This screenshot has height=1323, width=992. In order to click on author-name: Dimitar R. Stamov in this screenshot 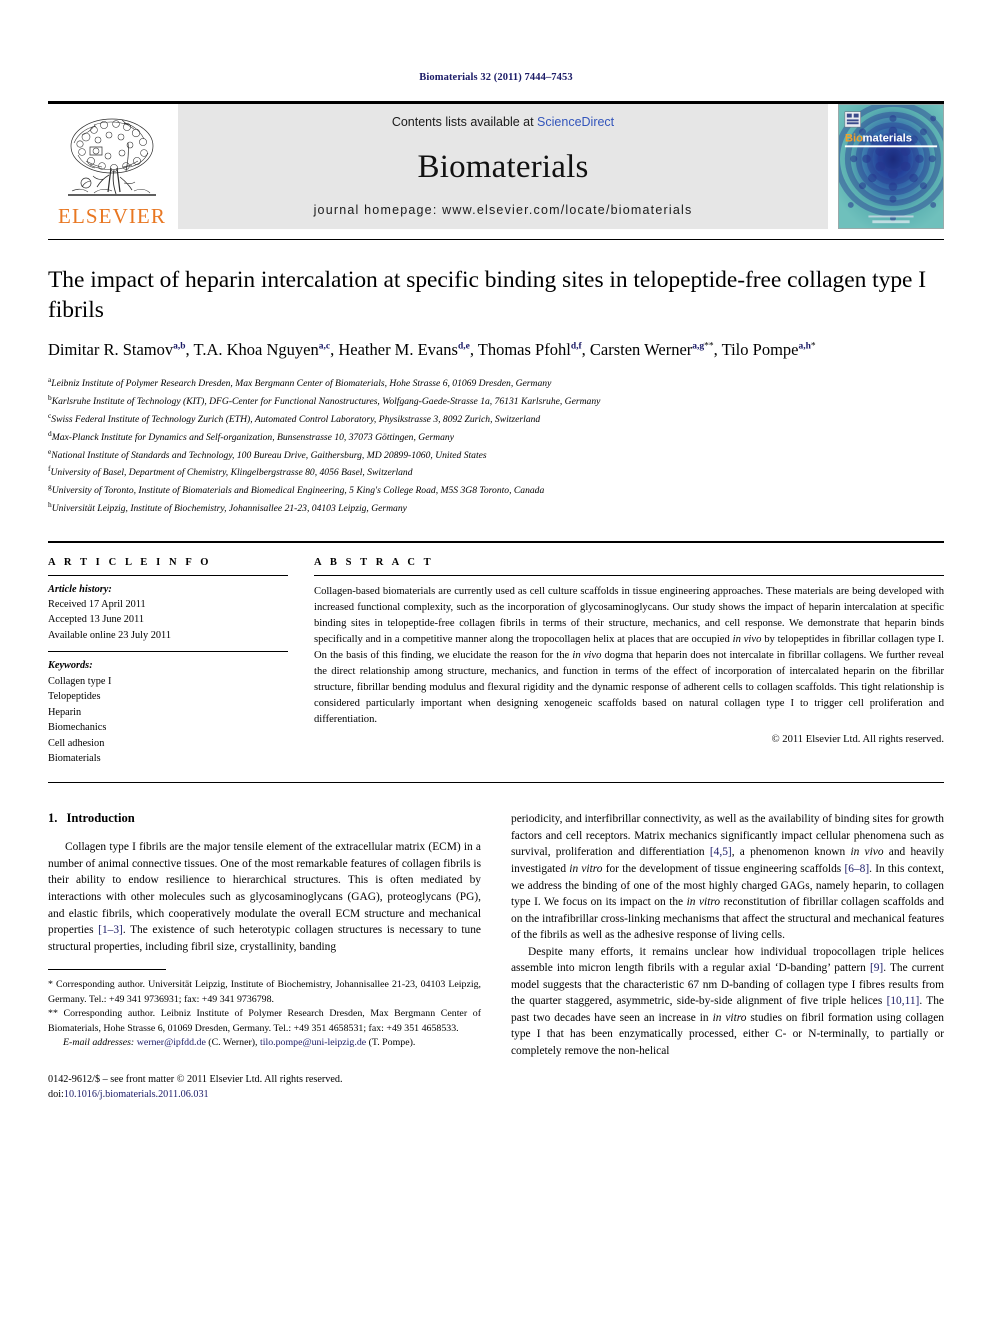, I will do `click(111, 350)`.